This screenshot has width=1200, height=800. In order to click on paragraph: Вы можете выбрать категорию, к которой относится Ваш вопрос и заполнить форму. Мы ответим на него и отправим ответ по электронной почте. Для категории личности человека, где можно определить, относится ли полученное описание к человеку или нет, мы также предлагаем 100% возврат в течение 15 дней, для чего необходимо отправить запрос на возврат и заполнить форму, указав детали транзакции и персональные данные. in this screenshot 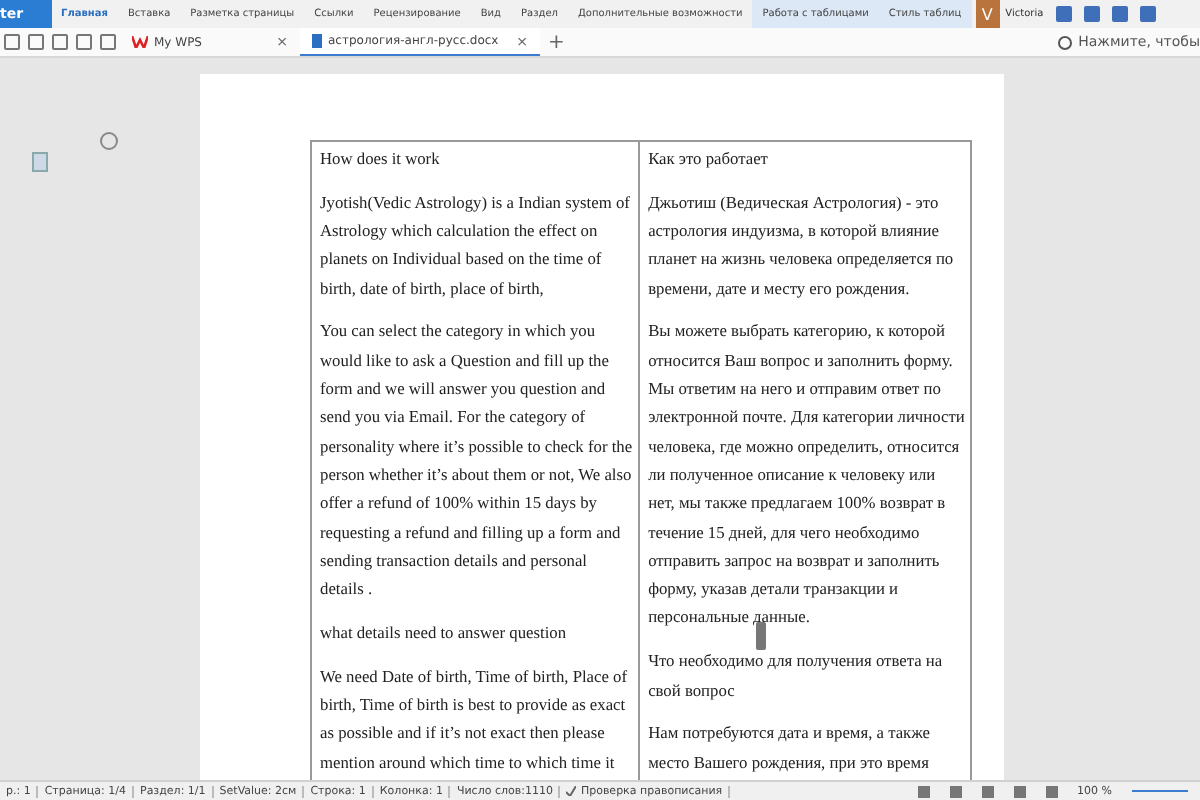, I will do `click(806, 475)`.